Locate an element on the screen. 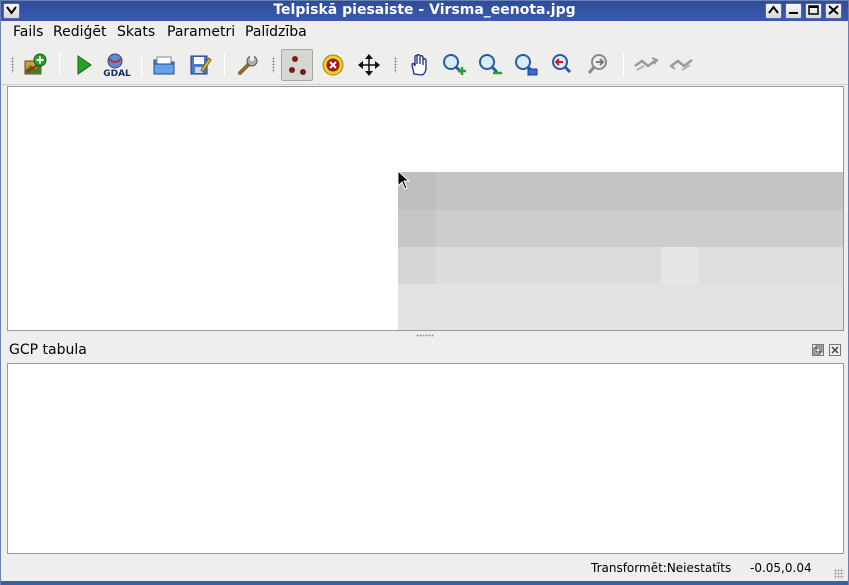  minimize-icon is located at coordinates (793, 11).